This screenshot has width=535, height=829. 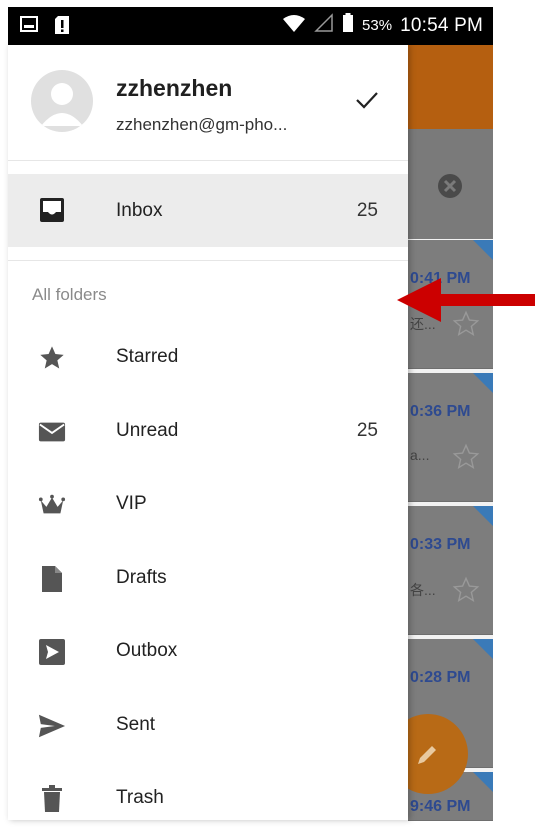 What do you see at coordinates (324, 25) in the screenshot?
I see `cell-signal-icon` at bounding box center [324, 25].